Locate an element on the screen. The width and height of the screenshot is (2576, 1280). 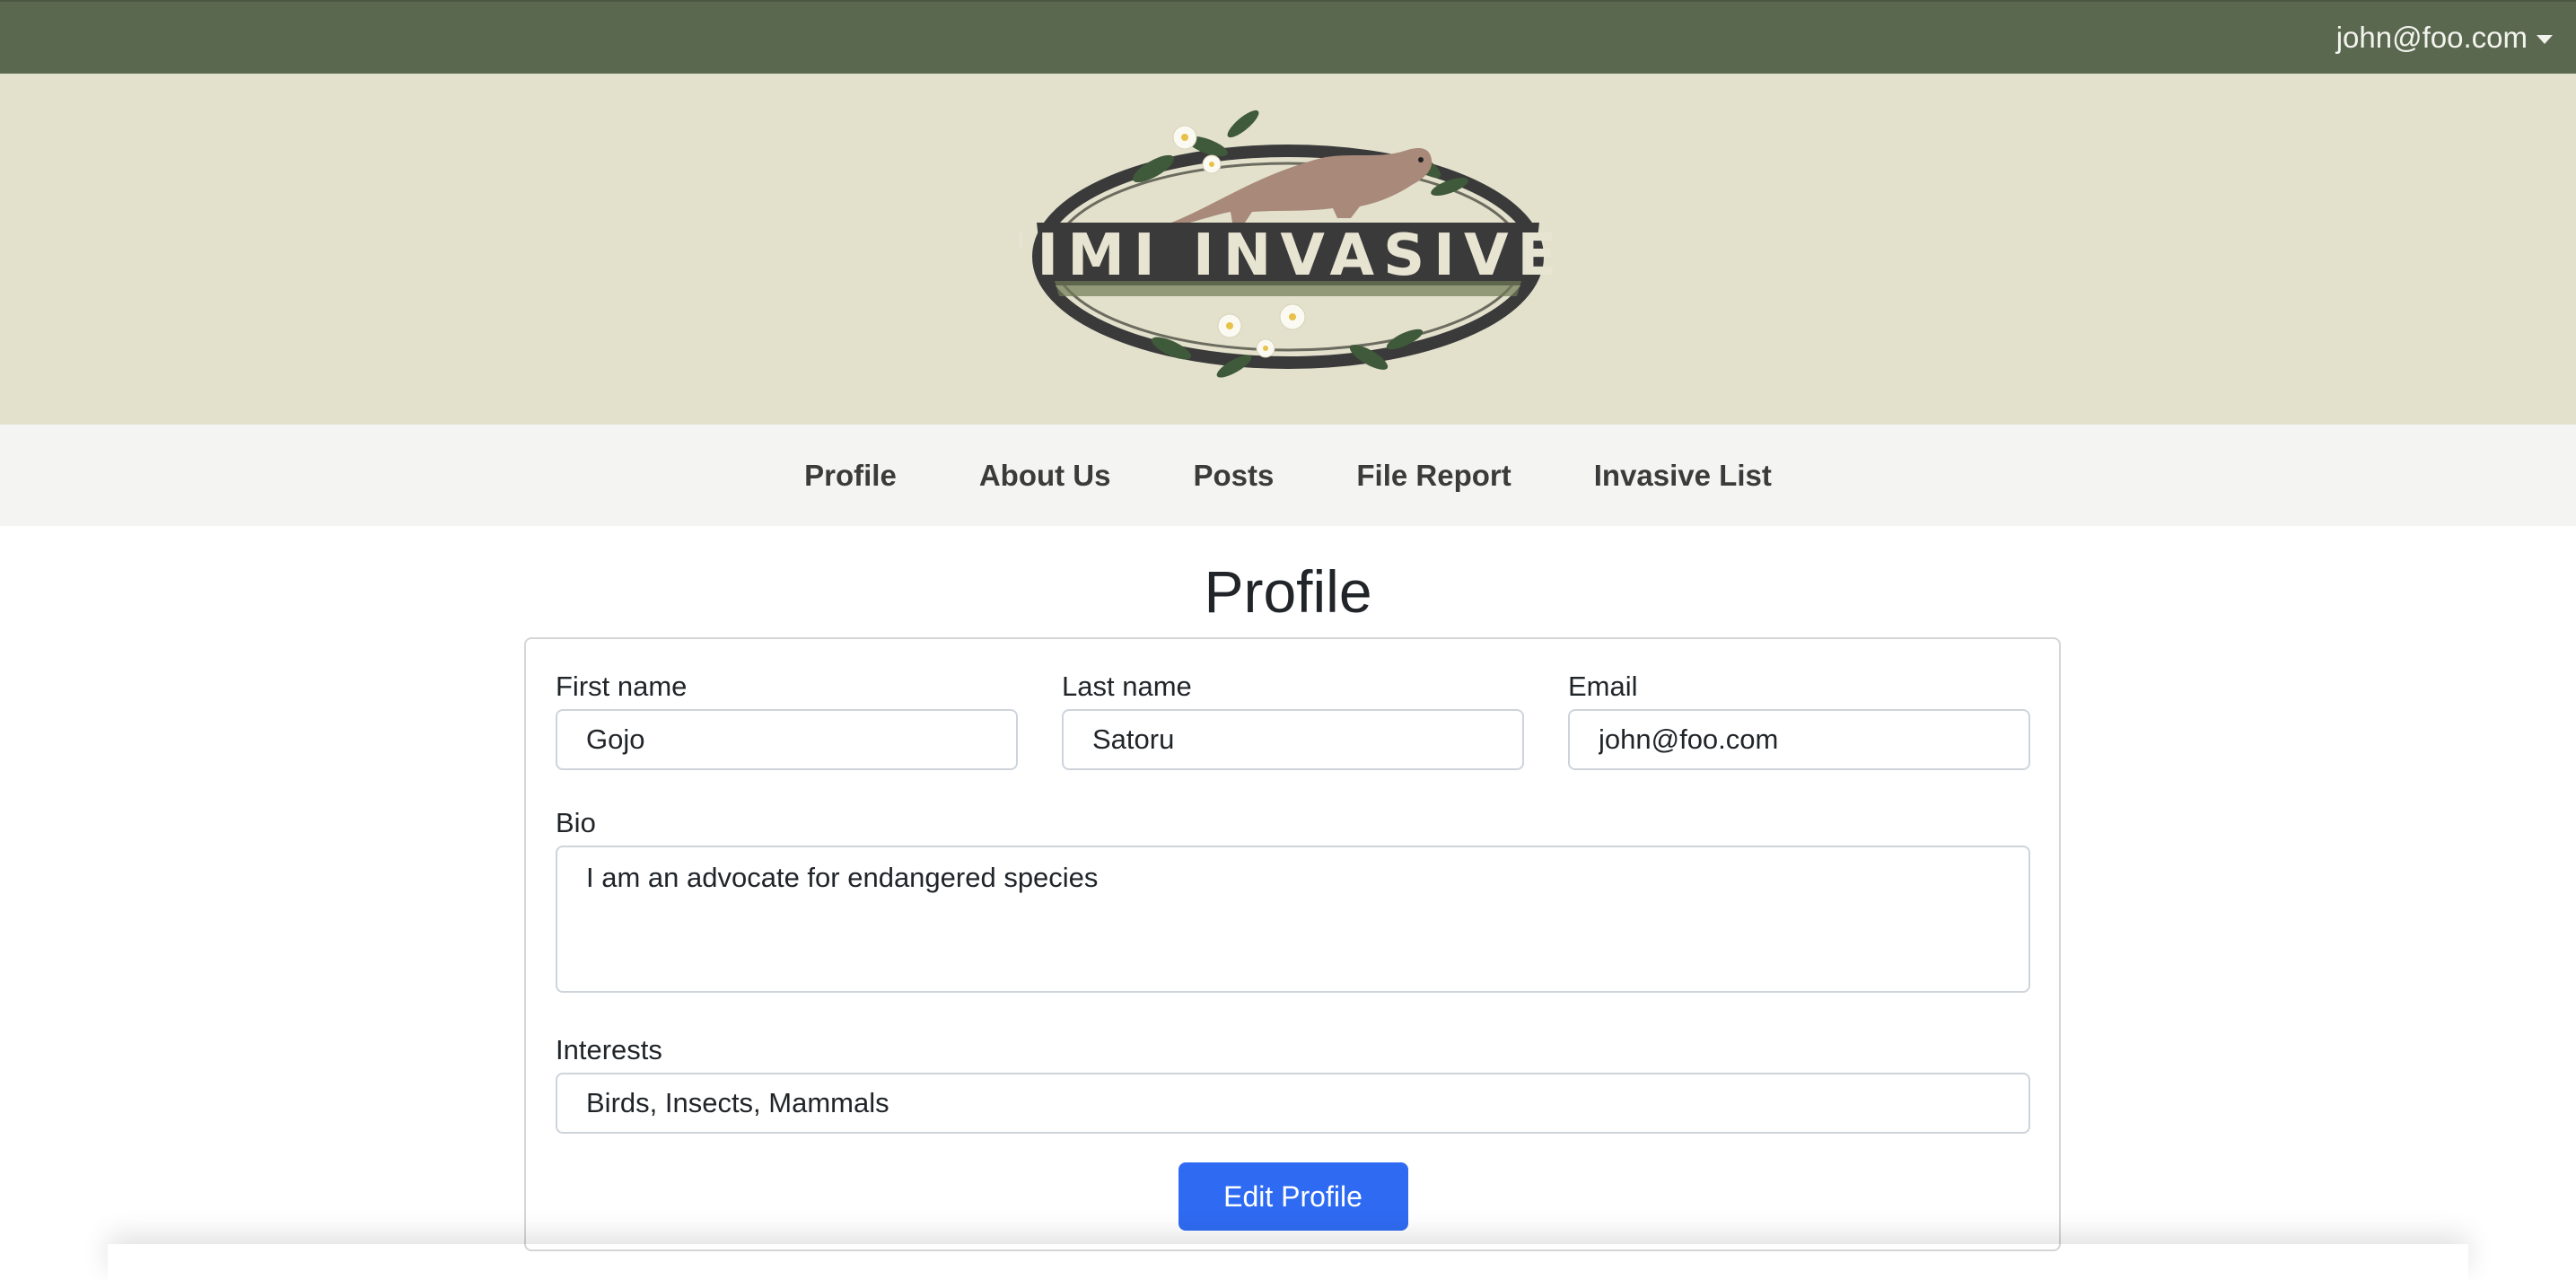
user-email: john@foo.com is located at coordinates (2431, 37).